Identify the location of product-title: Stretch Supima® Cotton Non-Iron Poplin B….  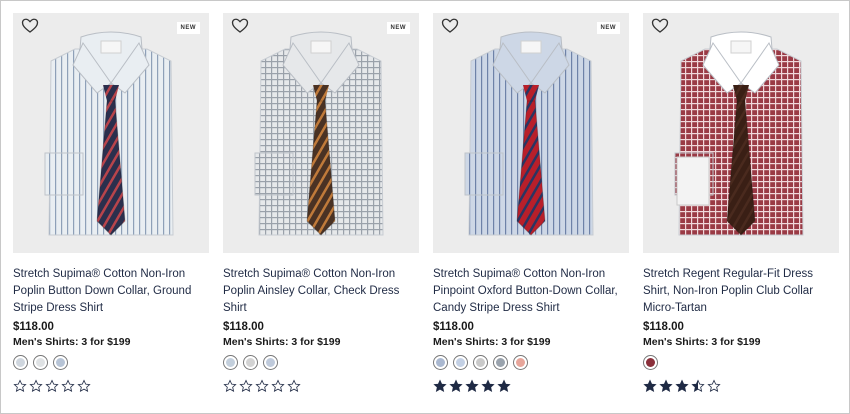
(111, 291).